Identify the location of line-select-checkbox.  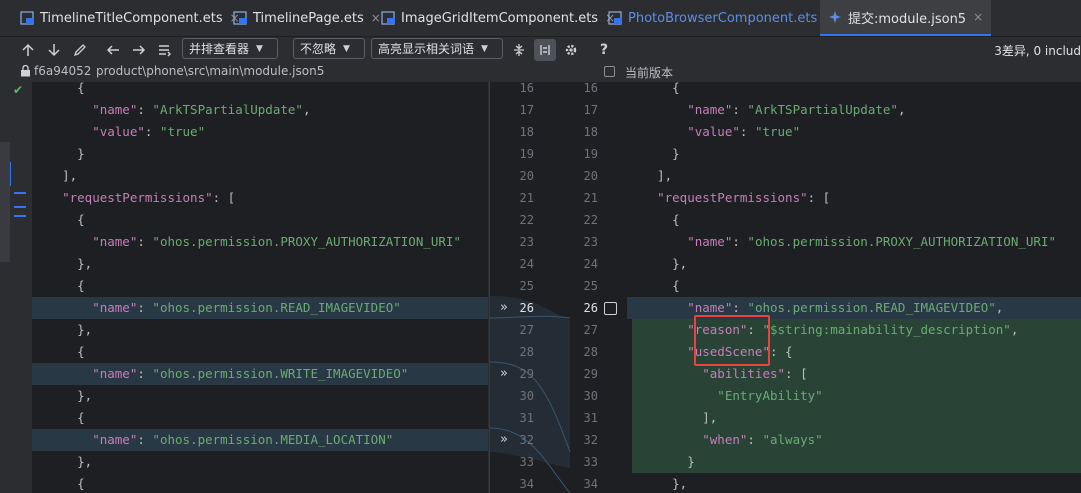
(610, 308).